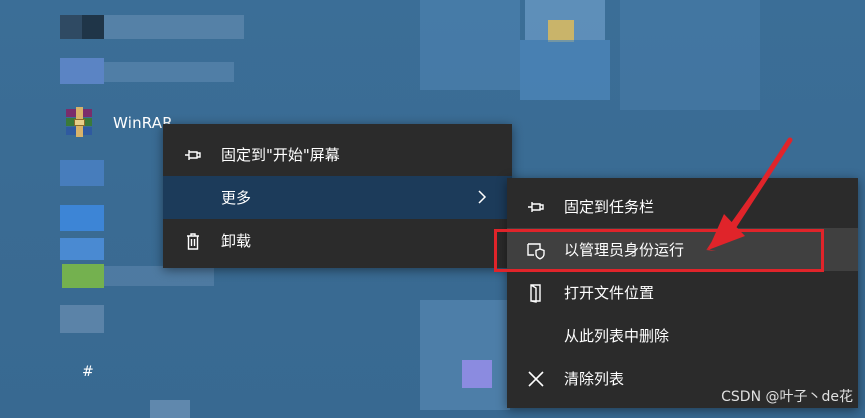  What do you see at coordinates (482, 197) in the screenshot?
I see `chevron-right-icon` at bounding box center [482, 197].